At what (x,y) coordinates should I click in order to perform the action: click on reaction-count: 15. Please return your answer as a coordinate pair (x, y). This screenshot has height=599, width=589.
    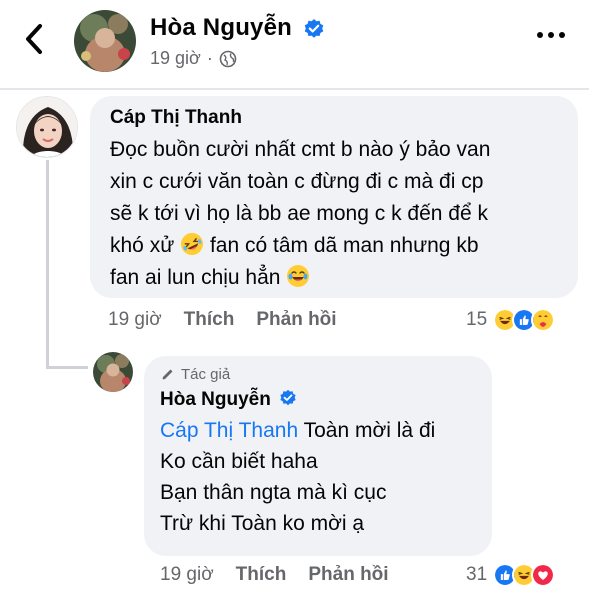
    Looking at the image, I should click on (477, 319).